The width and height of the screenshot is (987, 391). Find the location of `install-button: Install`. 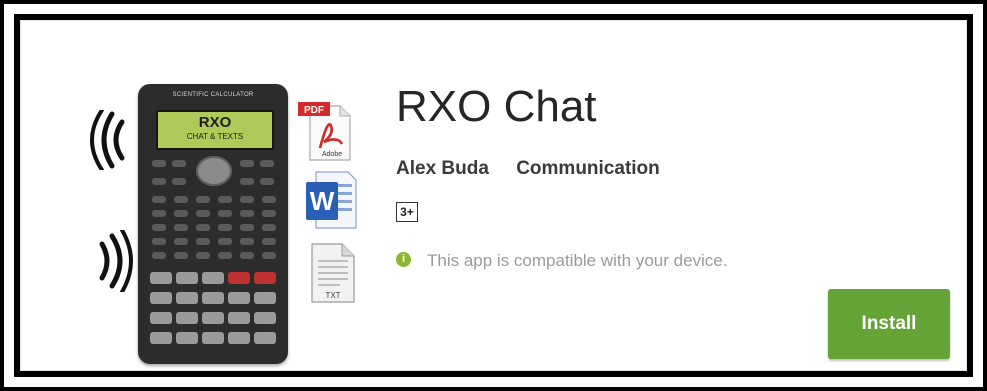

install-button: Install is located at coordinates (889, 324).